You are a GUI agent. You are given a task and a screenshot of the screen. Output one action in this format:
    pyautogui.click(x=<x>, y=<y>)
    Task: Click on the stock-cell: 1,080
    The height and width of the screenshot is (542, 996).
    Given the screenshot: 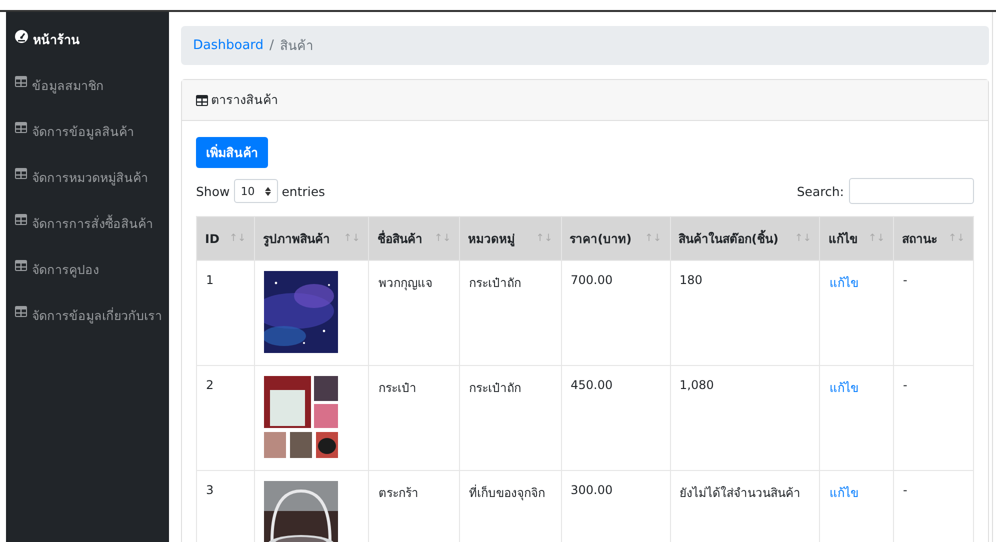 What is the action you would take?
    pyautogui.click(x=745, y=418)
    